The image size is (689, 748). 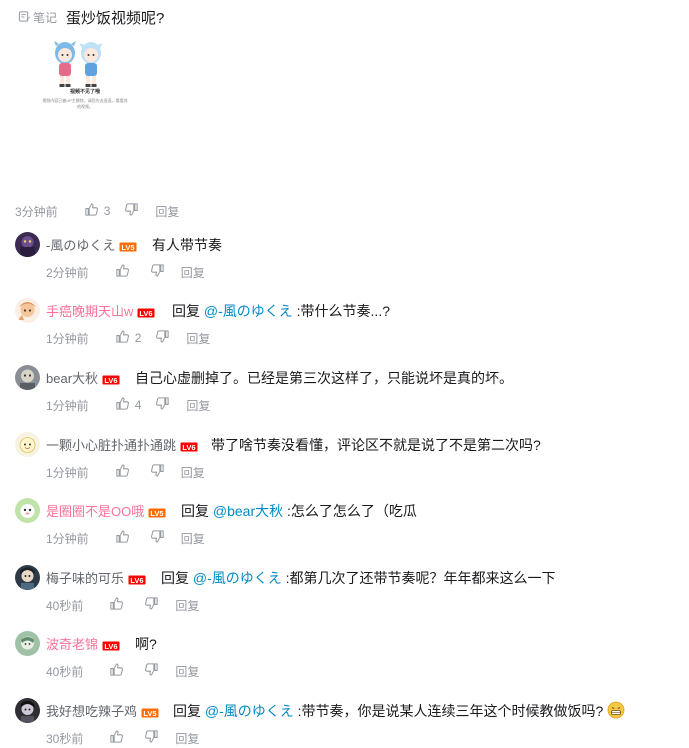 I want to click on like-button: 2, so click(x=128, y=338).